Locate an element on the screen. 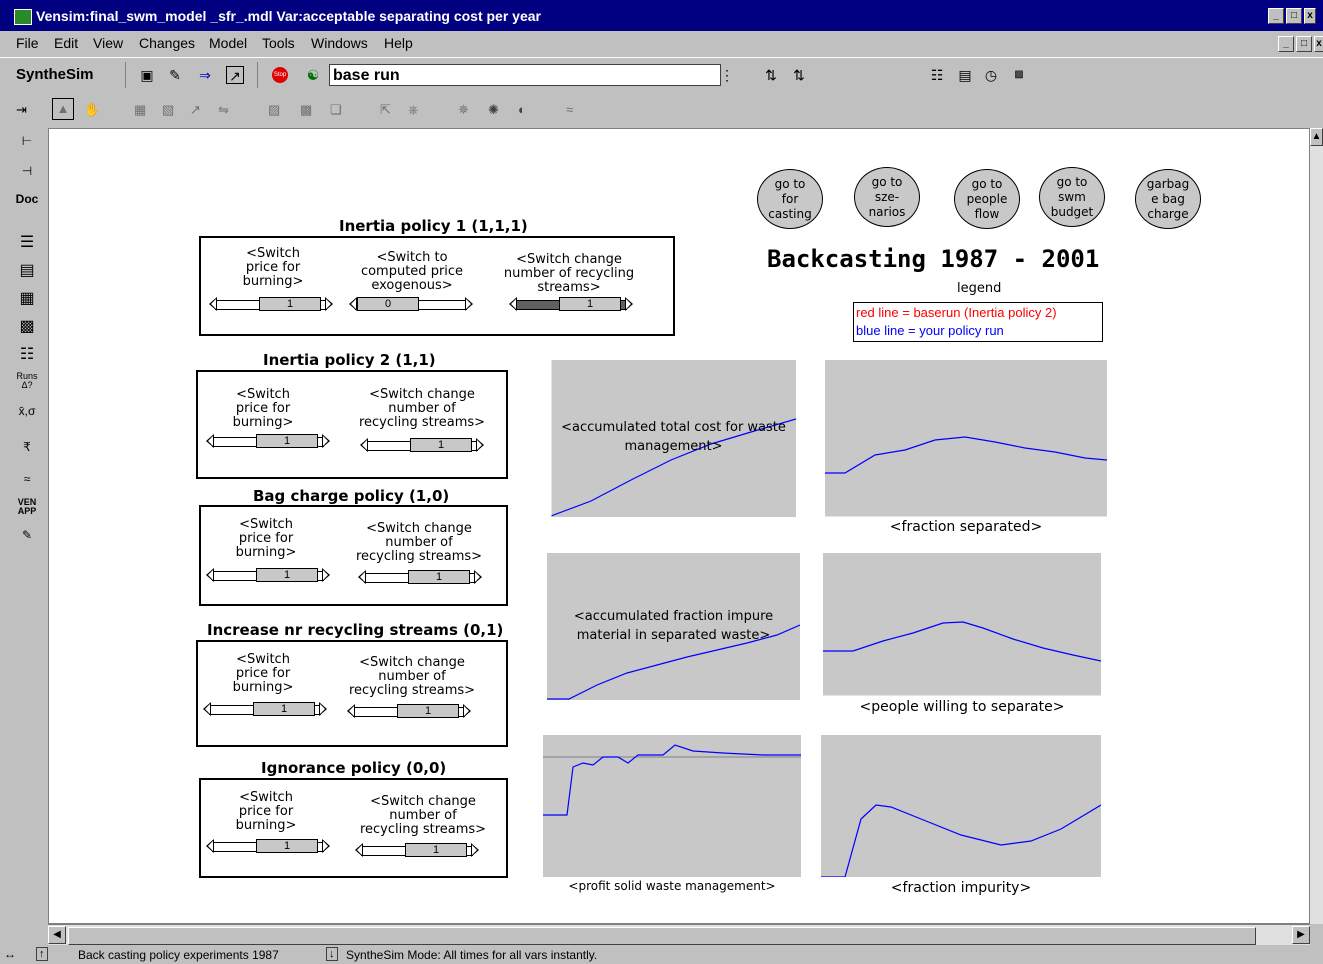 The height and width of the screenshot is (964, 1323). delete-icon: ✵ is located at coordinates (463, 110).